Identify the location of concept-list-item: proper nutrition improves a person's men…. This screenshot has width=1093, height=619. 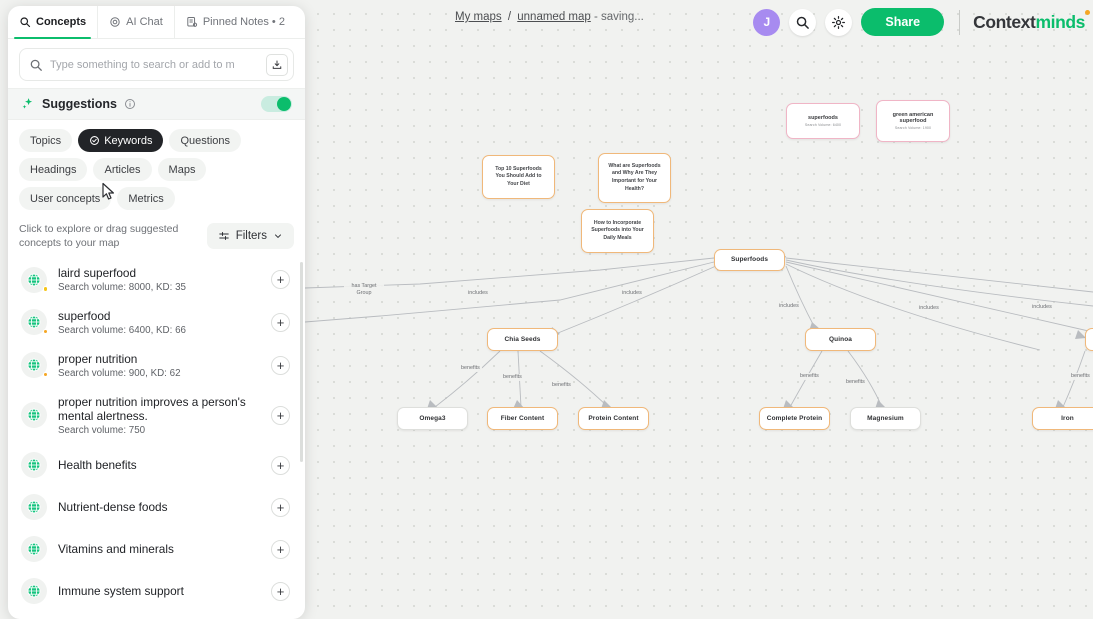
(155, 415).